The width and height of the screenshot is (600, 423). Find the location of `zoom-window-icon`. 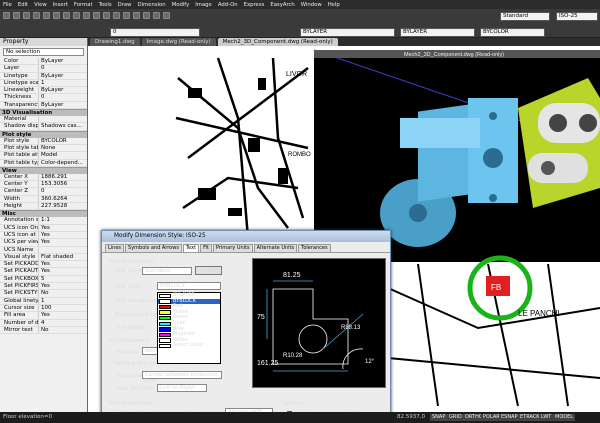

zoom-window-icon is located at coordinates (116, 15).